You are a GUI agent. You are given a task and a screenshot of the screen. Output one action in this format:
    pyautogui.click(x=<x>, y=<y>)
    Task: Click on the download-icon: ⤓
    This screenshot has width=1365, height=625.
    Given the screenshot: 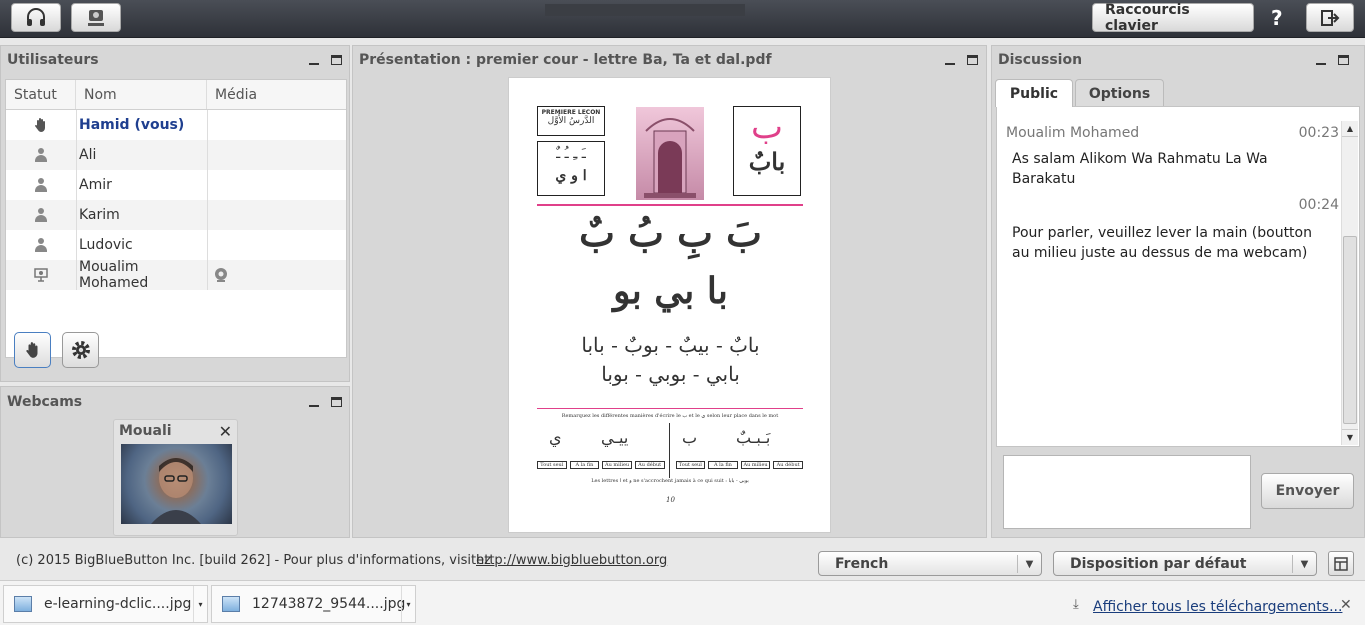 What is the action you would take?
    pyautogui.click(x=1076, y=604)
    